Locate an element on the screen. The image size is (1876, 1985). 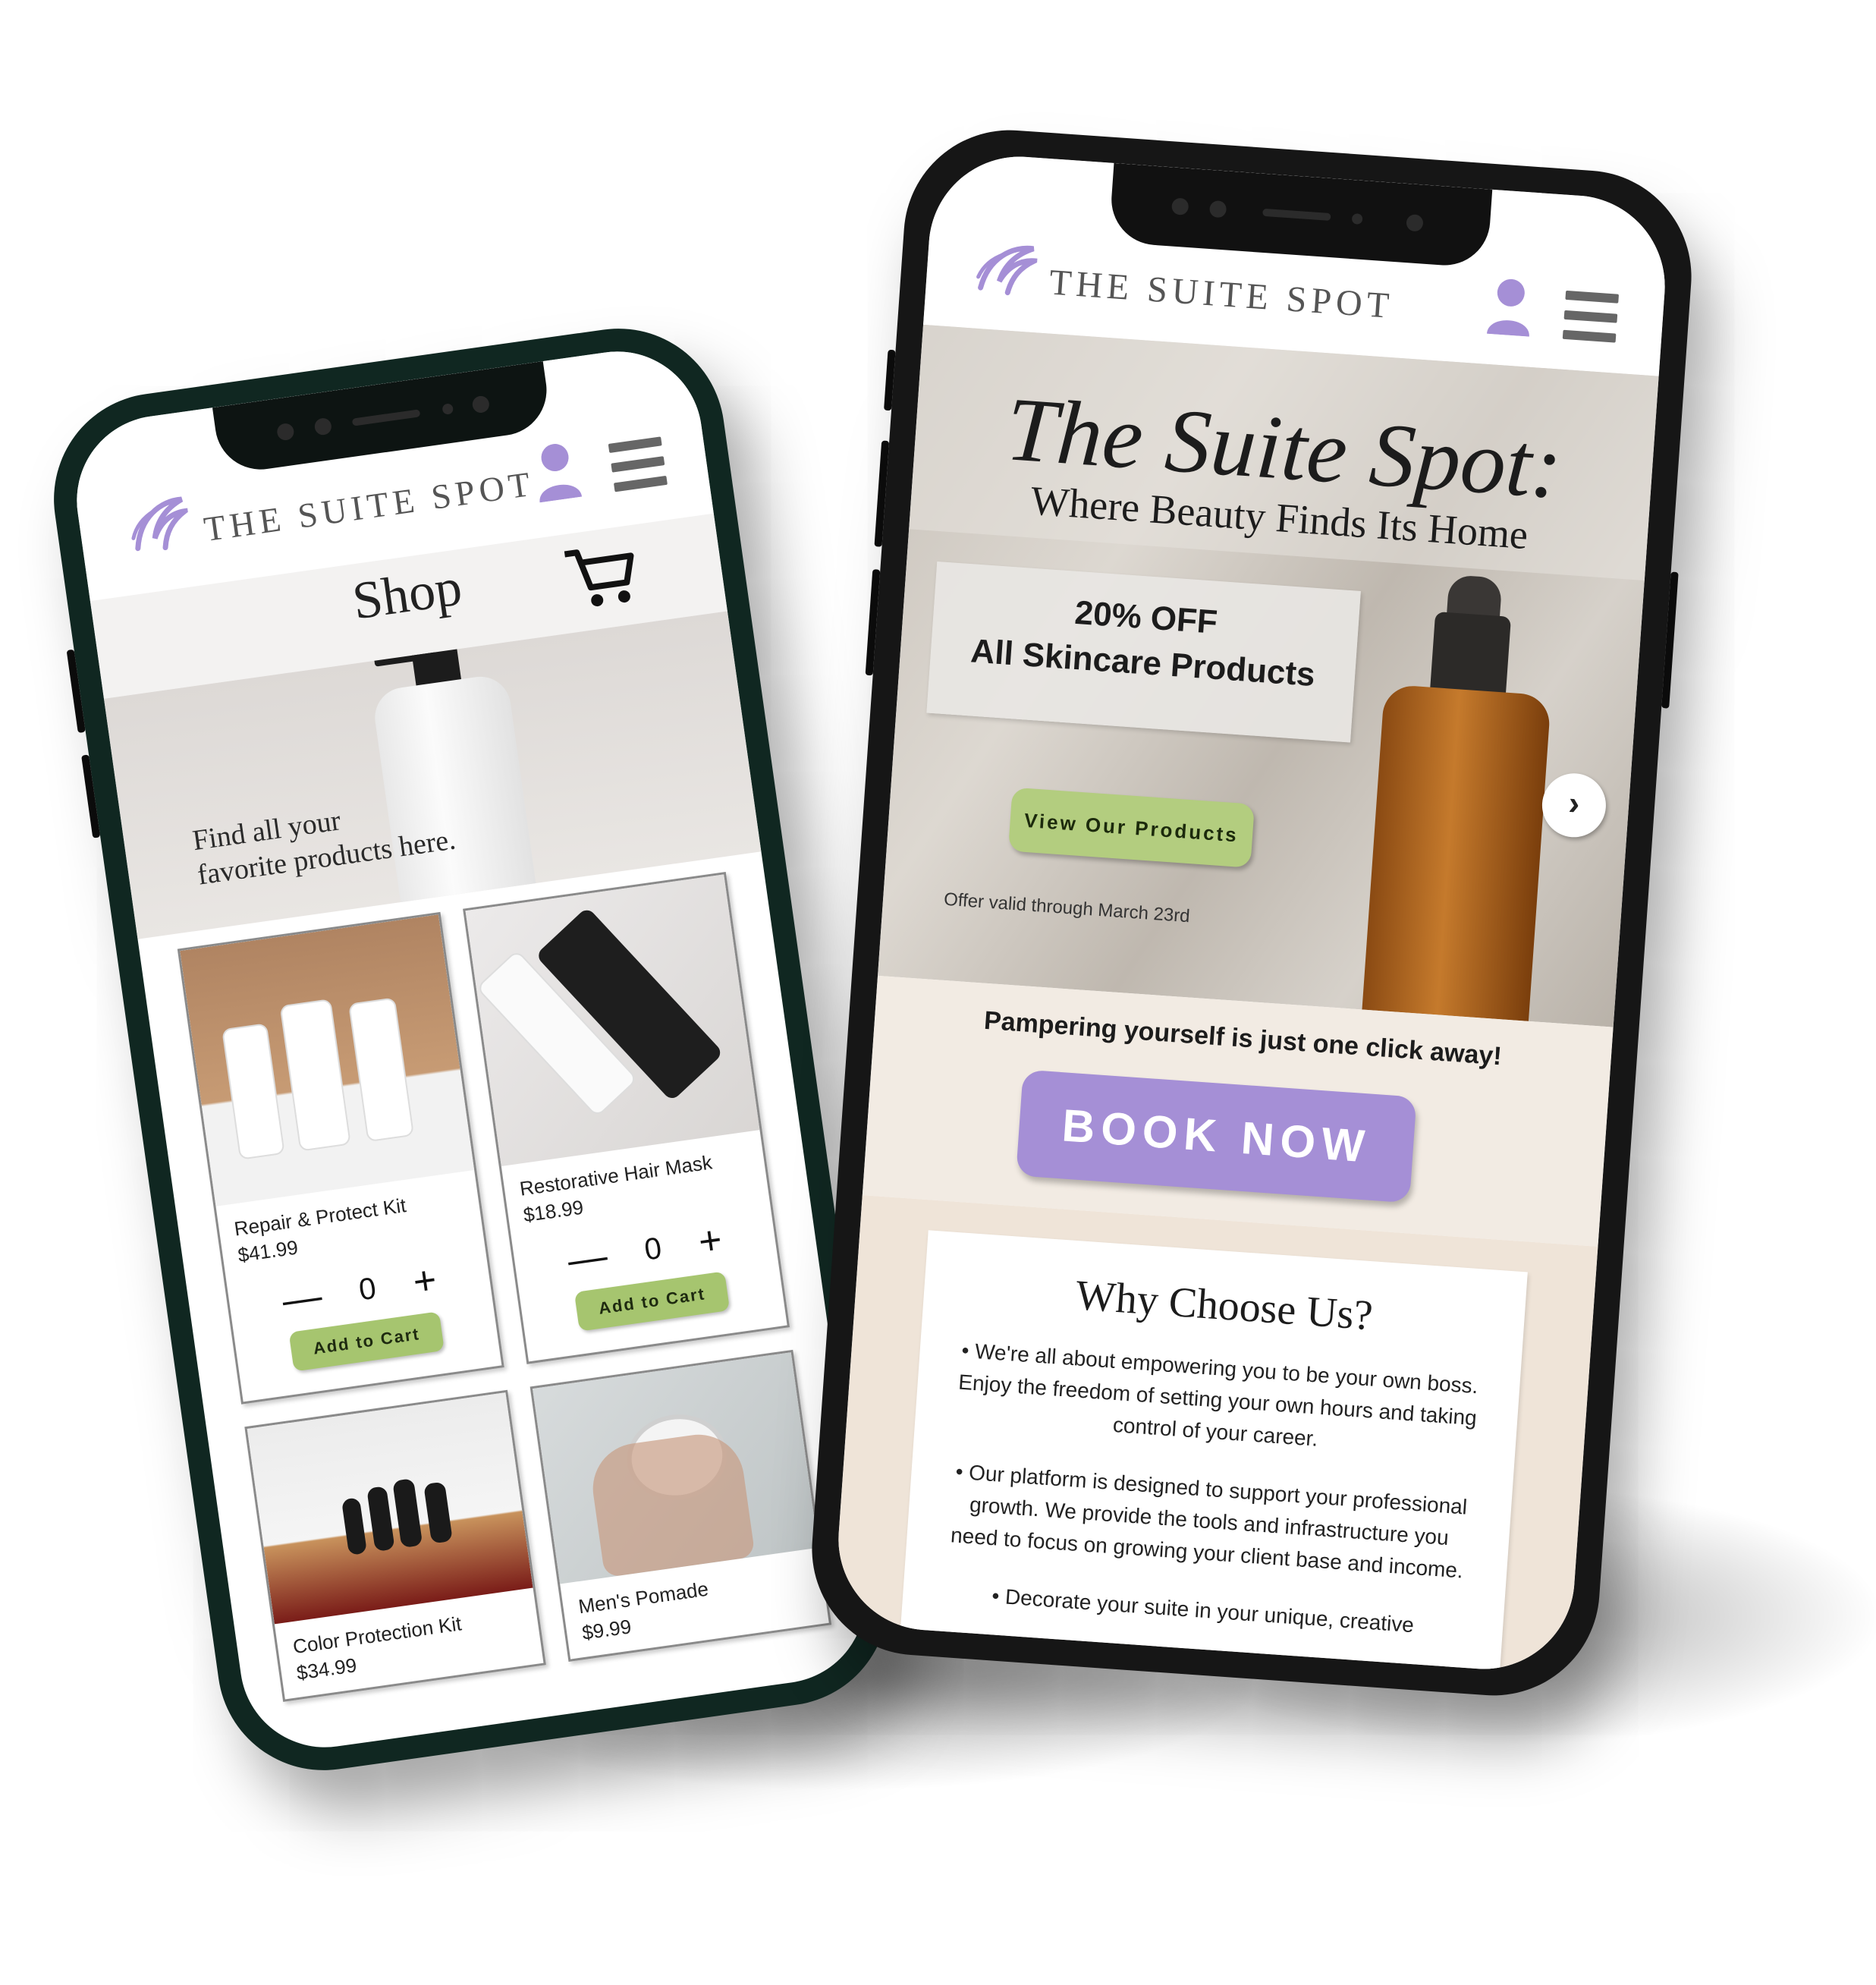
offer-banner: 20% OFF All Skincare Products is located at coordinates (1143, 652).